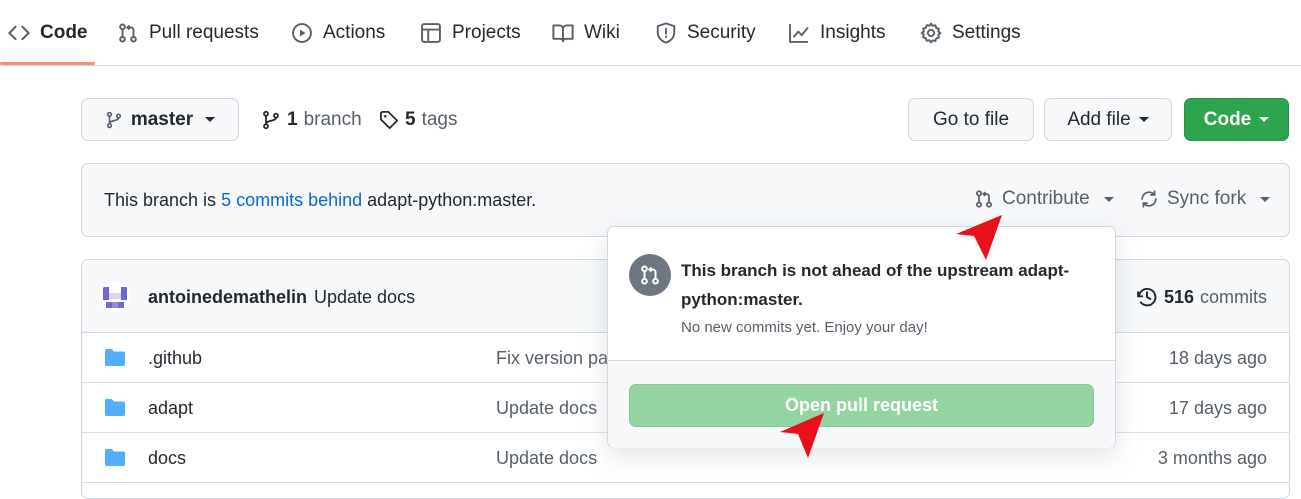  I want to click on popover-footer: Open pull request, so click(861, 404).